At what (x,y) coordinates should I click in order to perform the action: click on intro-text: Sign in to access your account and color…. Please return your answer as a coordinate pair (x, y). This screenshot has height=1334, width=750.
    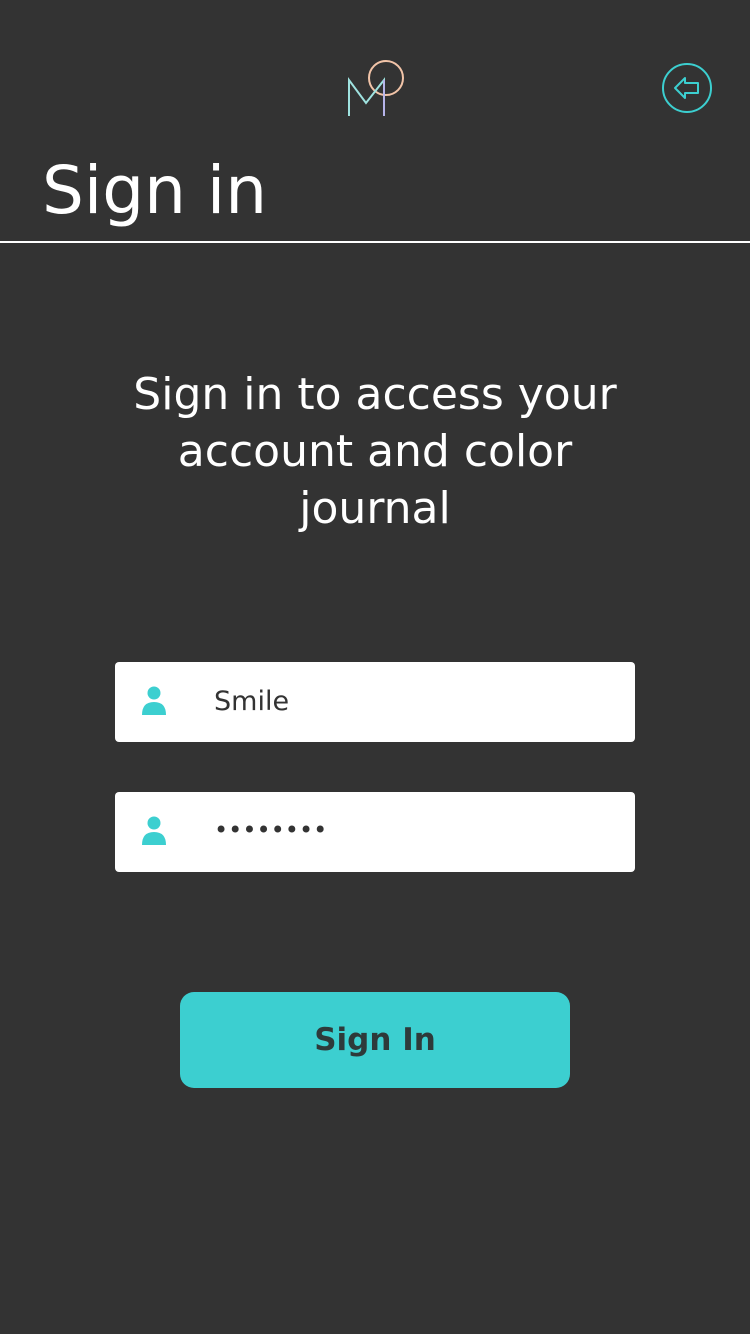
    Looking at the image, I should click on (375, 451).